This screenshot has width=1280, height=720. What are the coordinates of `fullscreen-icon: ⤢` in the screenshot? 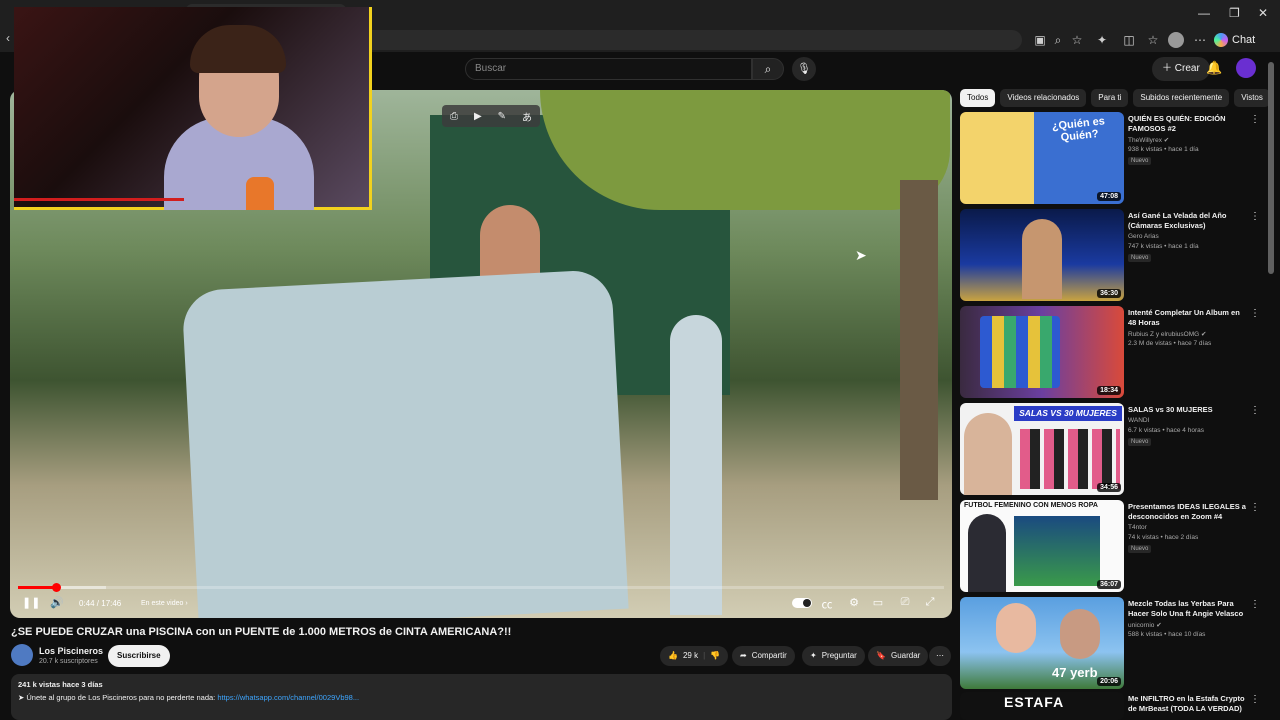 It's located at (930, 602).